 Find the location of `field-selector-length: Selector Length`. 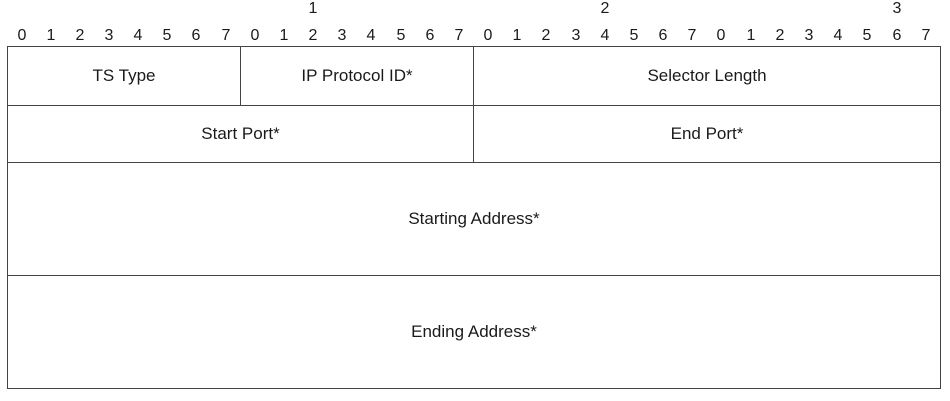

field-selector-length: Selector Length is located at coordinates (707, 76).